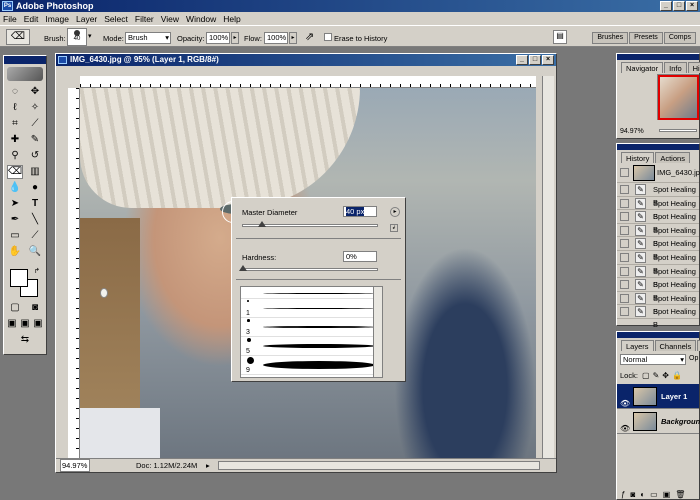 This screenshot has height=500, width=700. What do you see at coordinates (680, 494) in the screenshot?
I see `delete-layer-icon: 🗑` at bounding box center [680, 494].